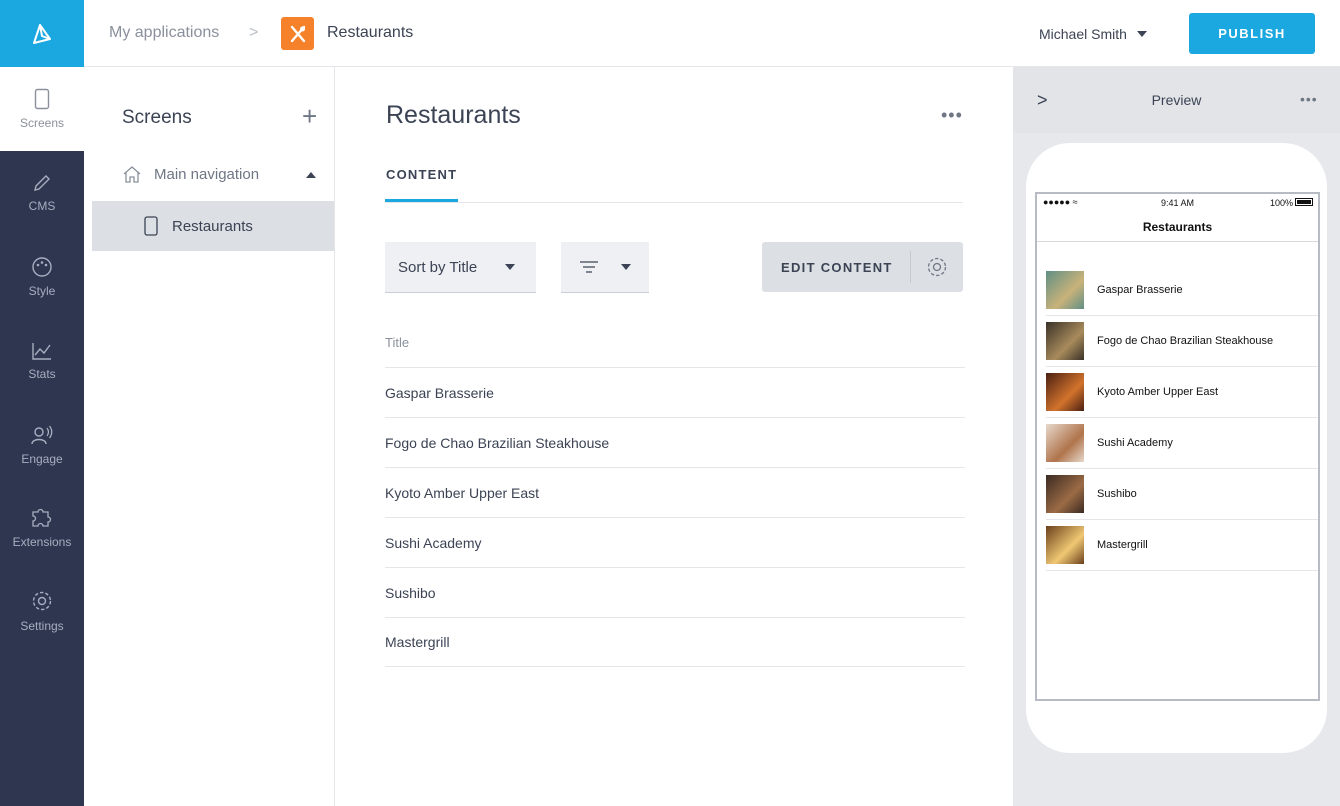  Describe the element at coordinates (42, 206) in the screenshot. I see `nav-label-cms: CMS` at that location.